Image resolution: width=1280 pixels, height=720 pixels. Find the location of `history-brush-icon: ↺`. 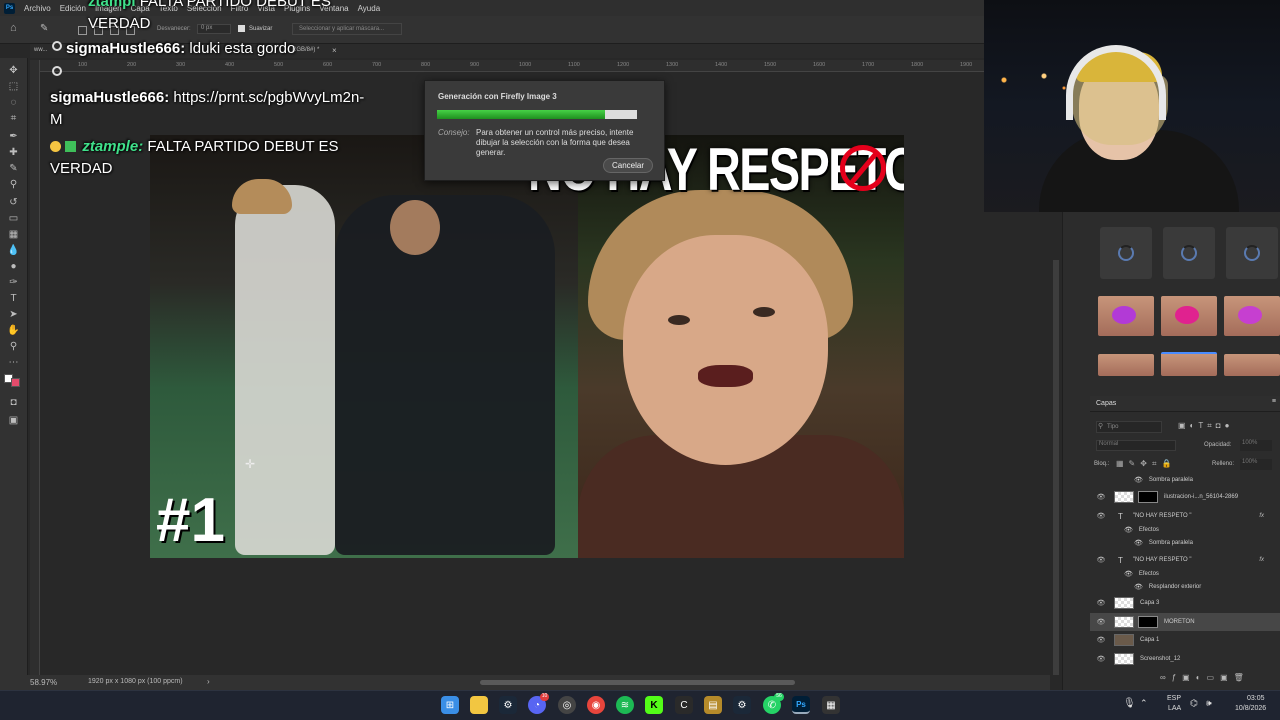

history-brush-icon: ↺ is located at coordinates (13, 202).